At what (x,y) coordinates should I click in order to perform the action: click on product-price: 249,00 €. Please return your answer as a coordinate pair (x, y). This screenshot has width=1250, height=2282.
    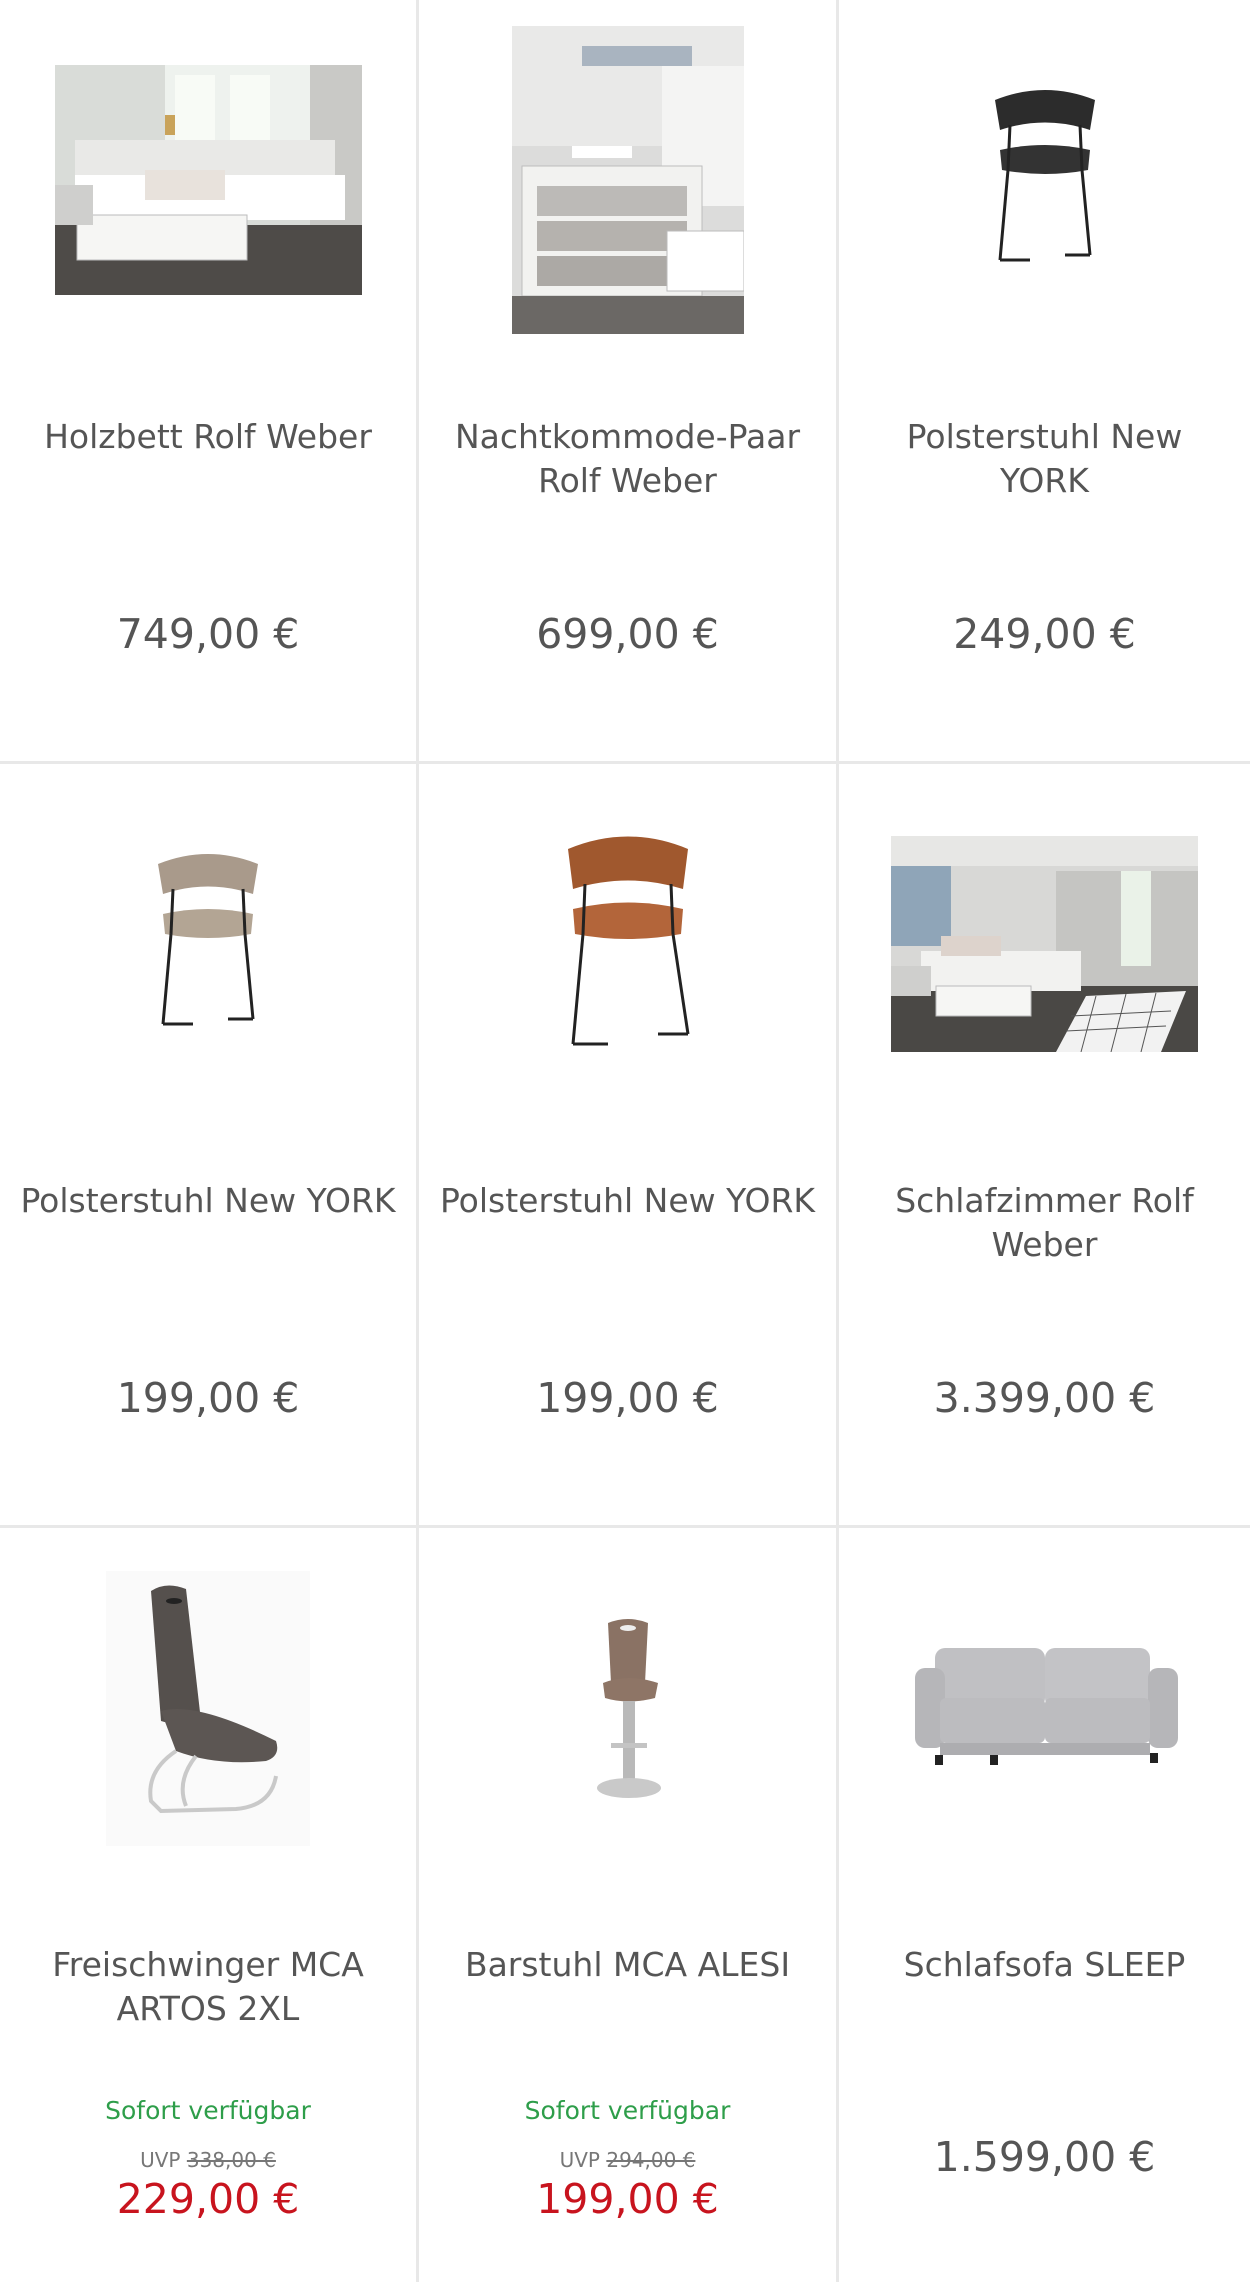
    Looking at the image, I should click on (1044, 634).